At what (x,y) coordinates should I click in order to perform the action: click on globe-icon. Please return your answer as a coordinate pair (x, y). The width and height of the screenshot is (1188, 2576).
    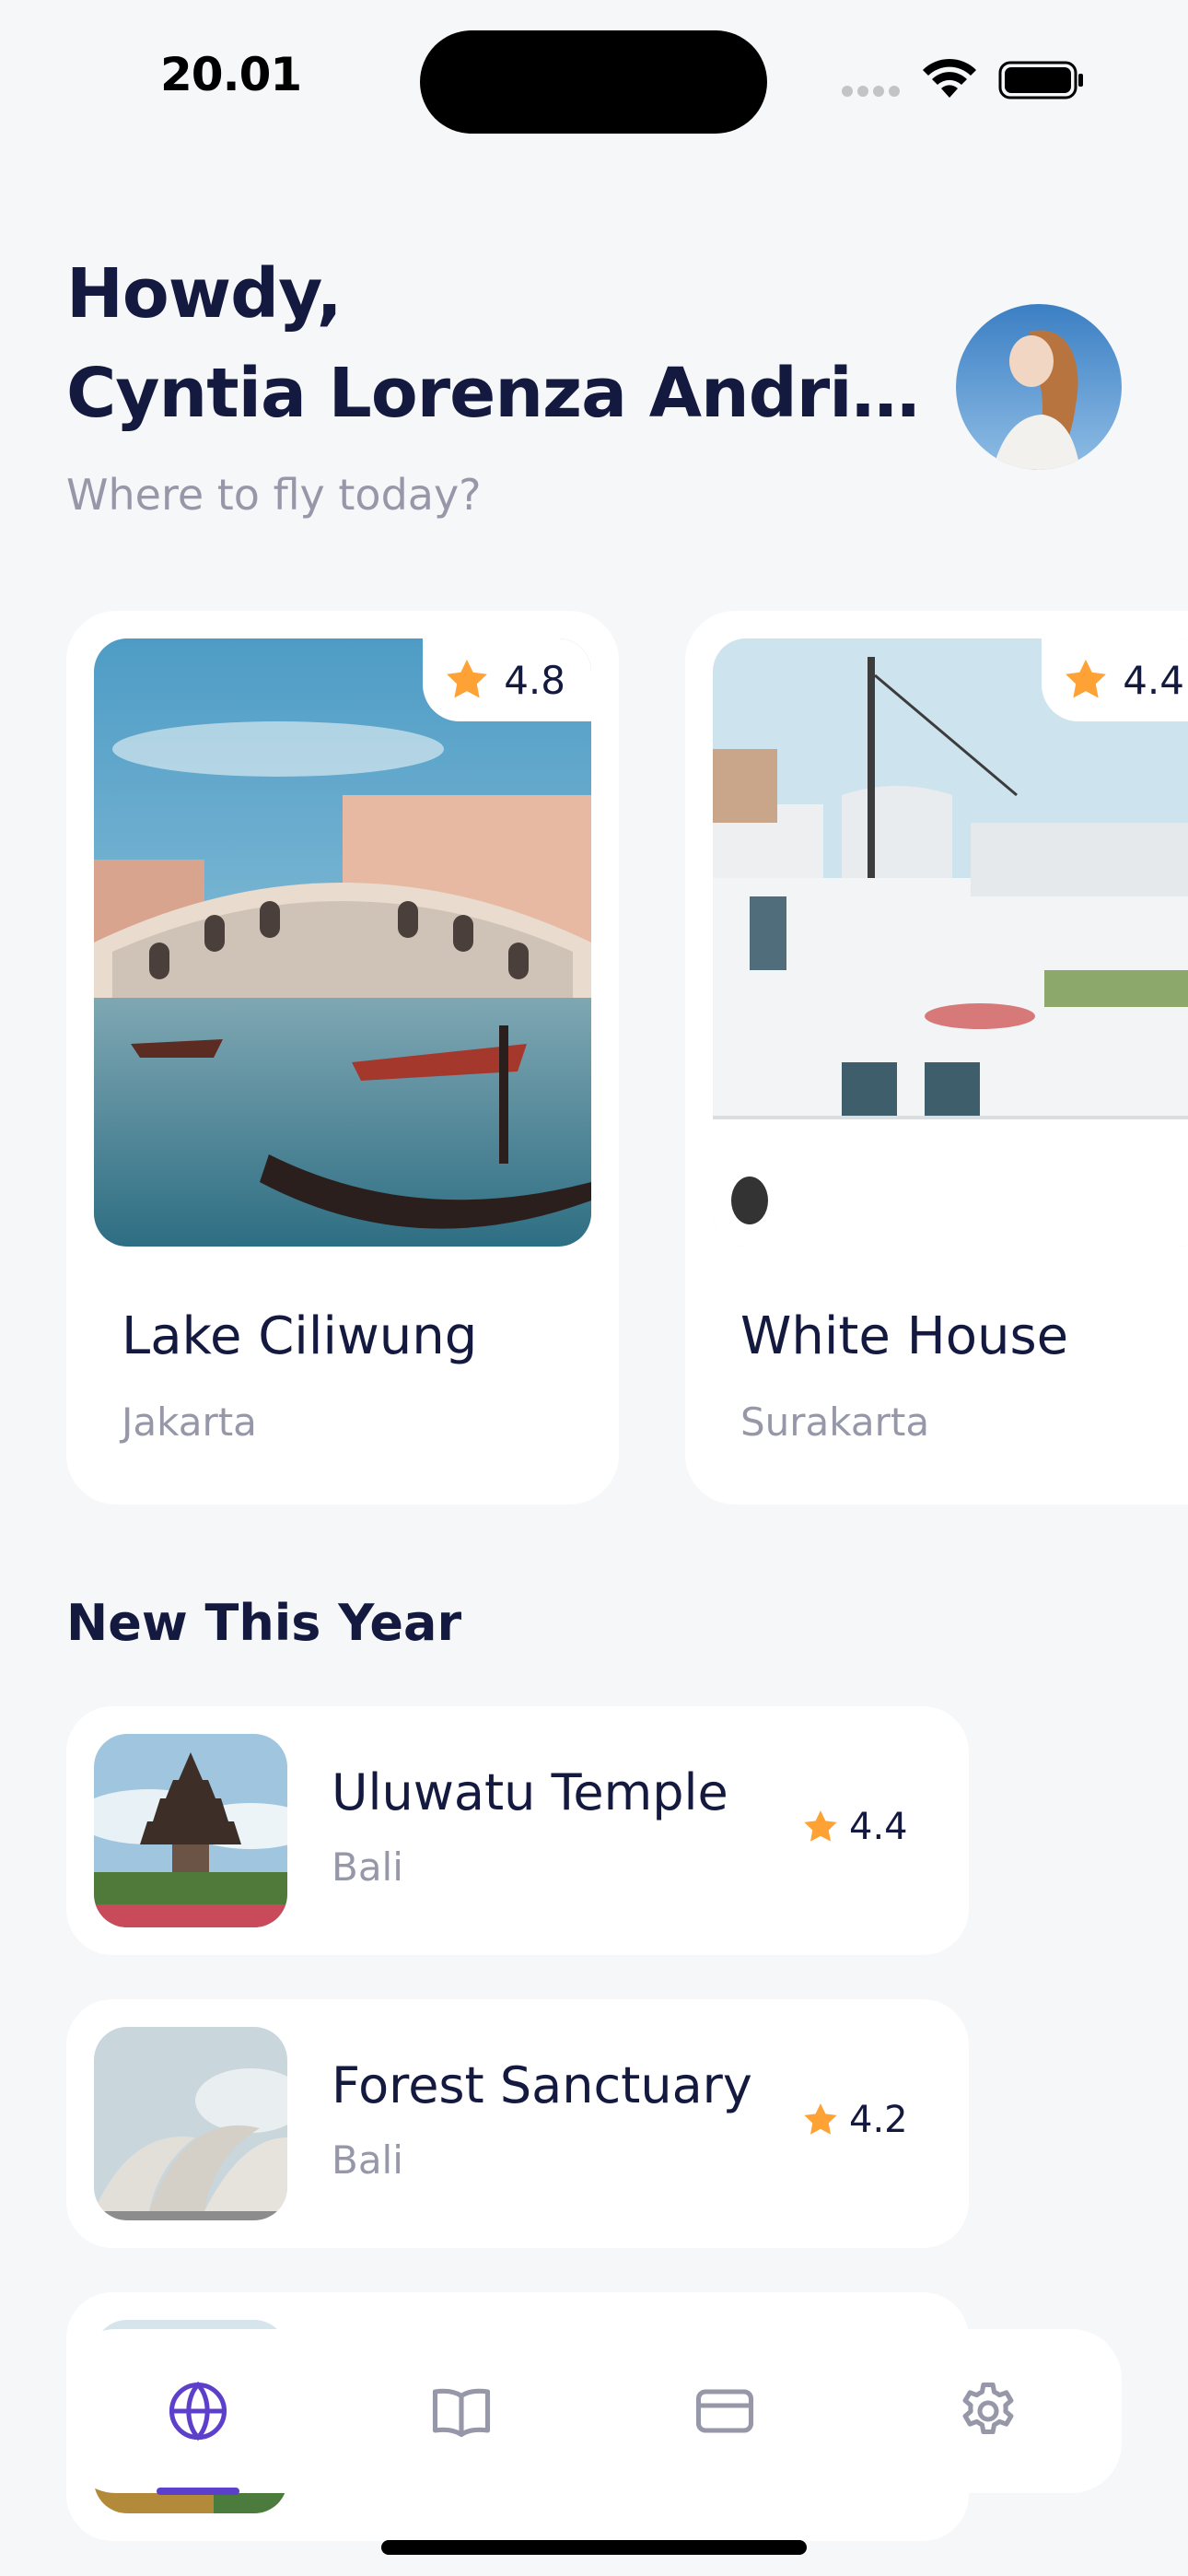
    Looking at the image, I should click on (198, 2411).